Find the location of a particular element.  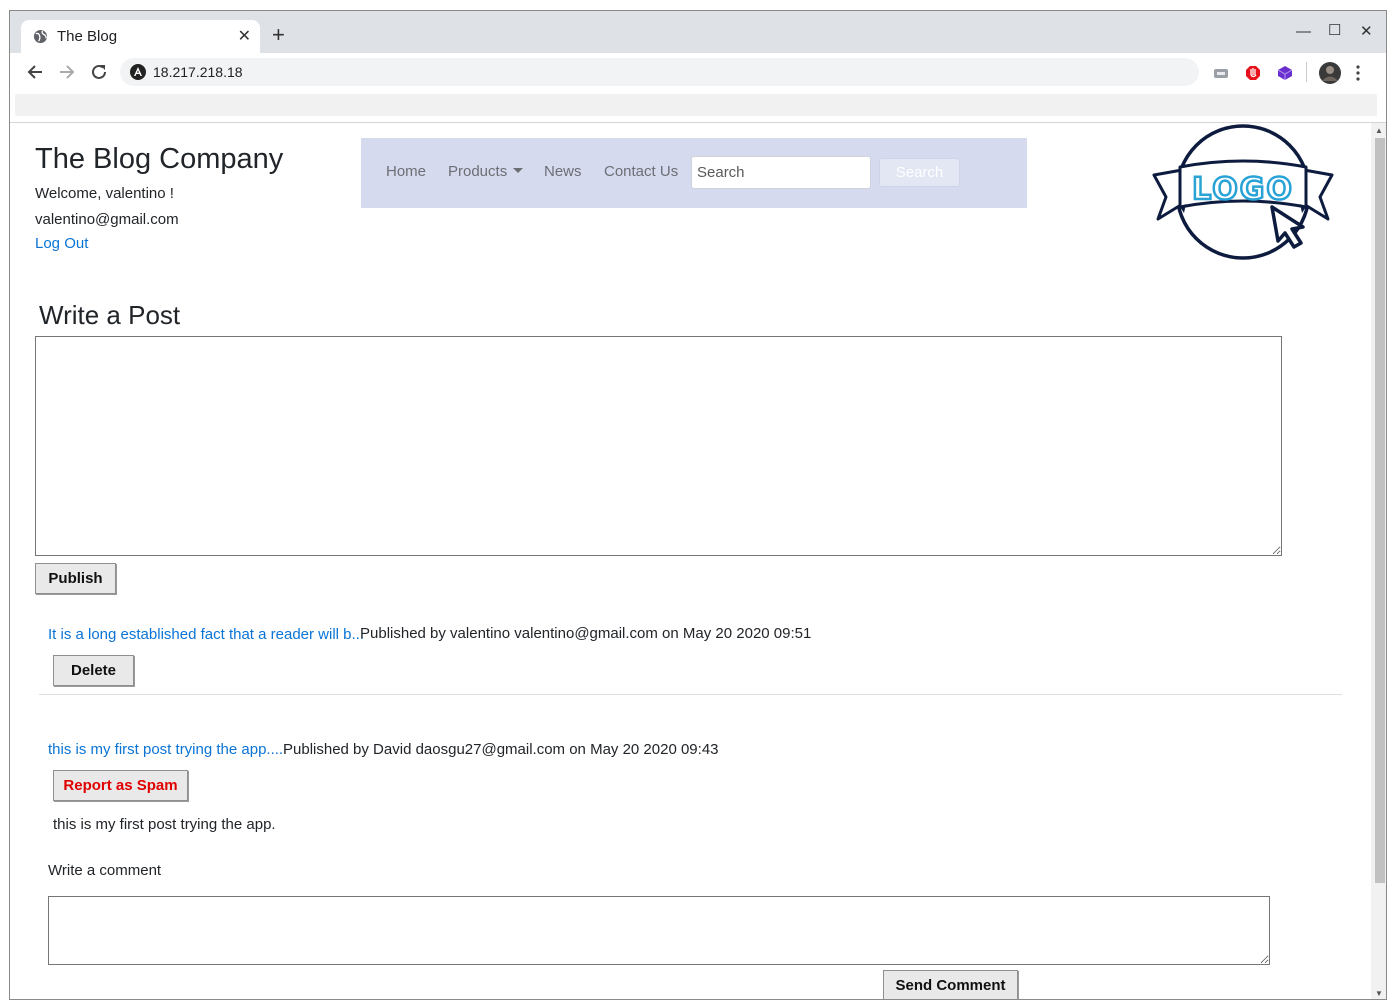

send-comment-button: Send Comment is located at coordinates (950, 984).